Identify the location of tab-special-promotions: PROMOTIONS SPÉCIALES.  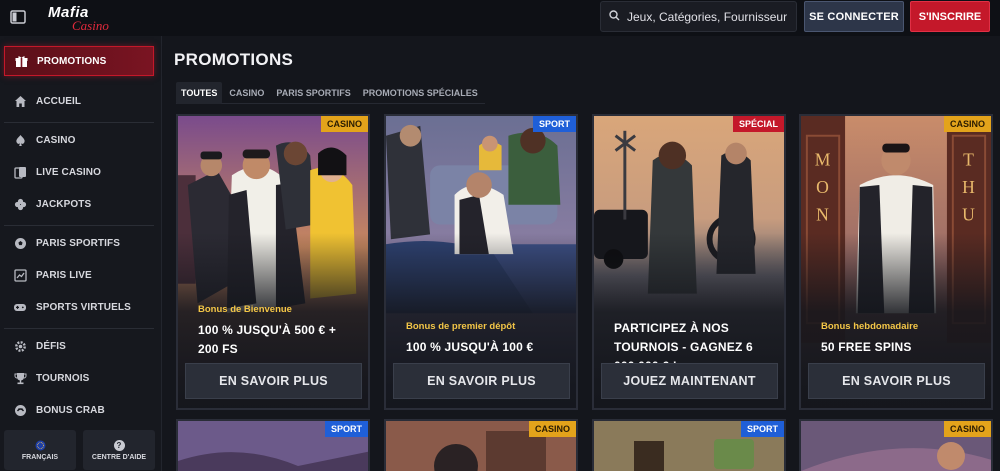
(420, 93).